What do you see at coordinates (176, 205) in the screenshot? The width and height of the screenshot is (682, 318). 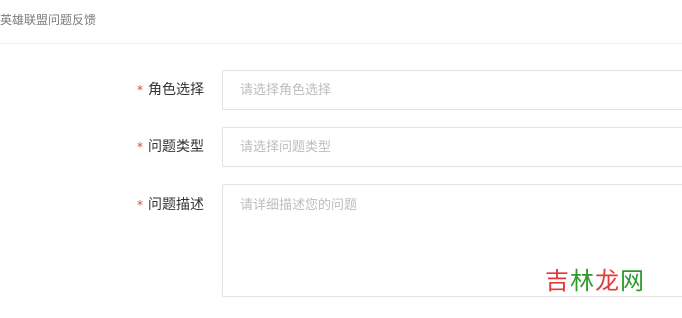 I see `description-label-text: 问题描述` at bounding box center [176, 205].